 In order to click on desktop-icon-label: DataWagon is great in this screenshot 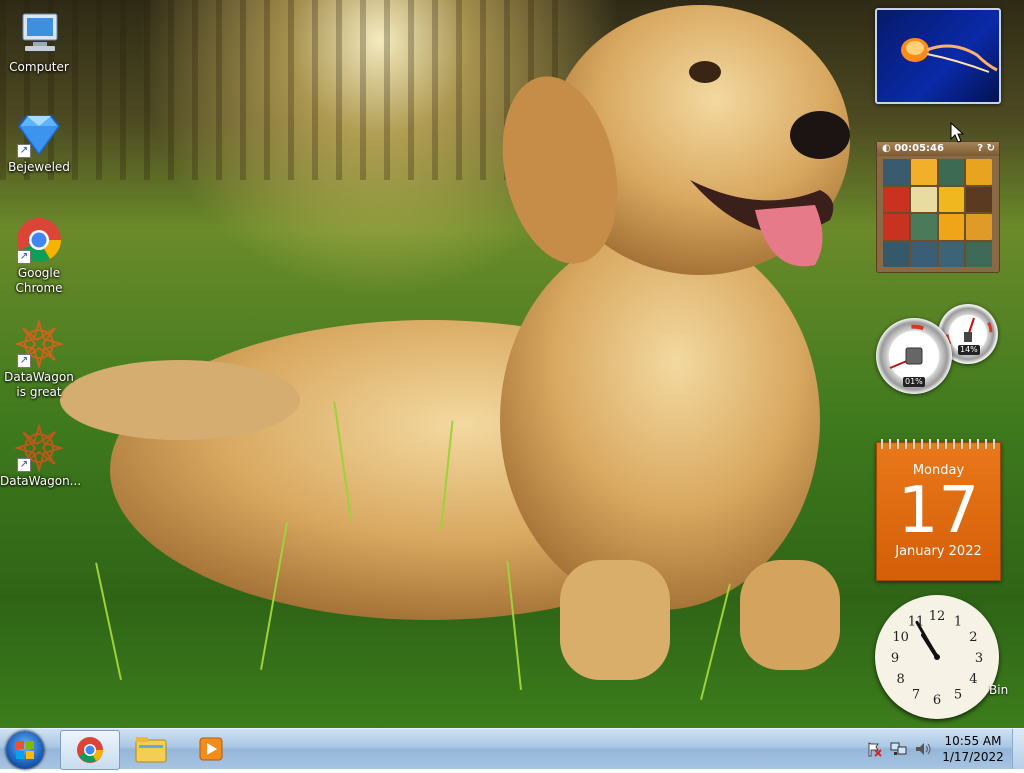, I will do `click(39, 384)`.